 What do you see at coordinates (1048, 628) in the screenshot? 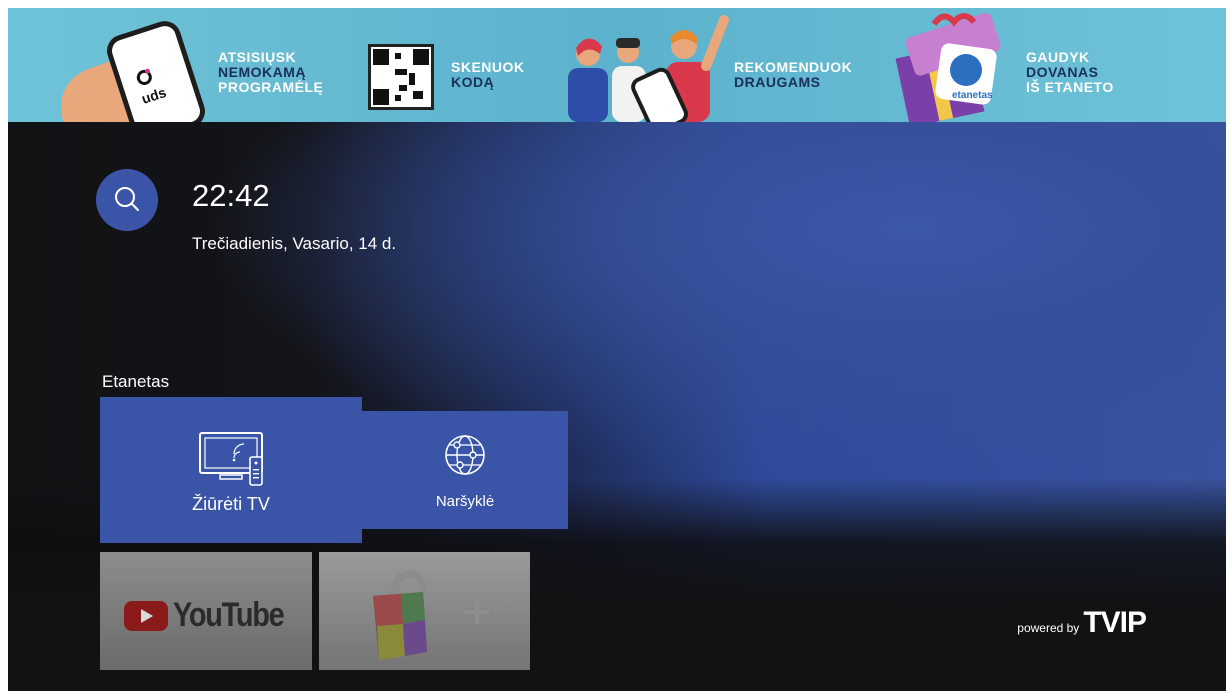
I see `powered-by-label: powered by` at bounding box center [1048, 628].